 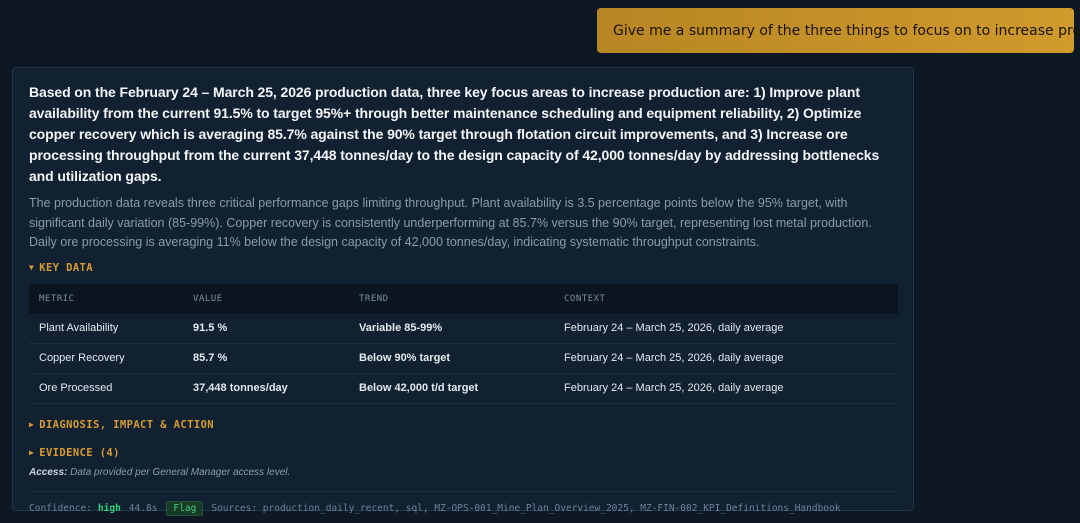 I want to click on column-header-context: CONTEXT, so click(x=726, y=298).